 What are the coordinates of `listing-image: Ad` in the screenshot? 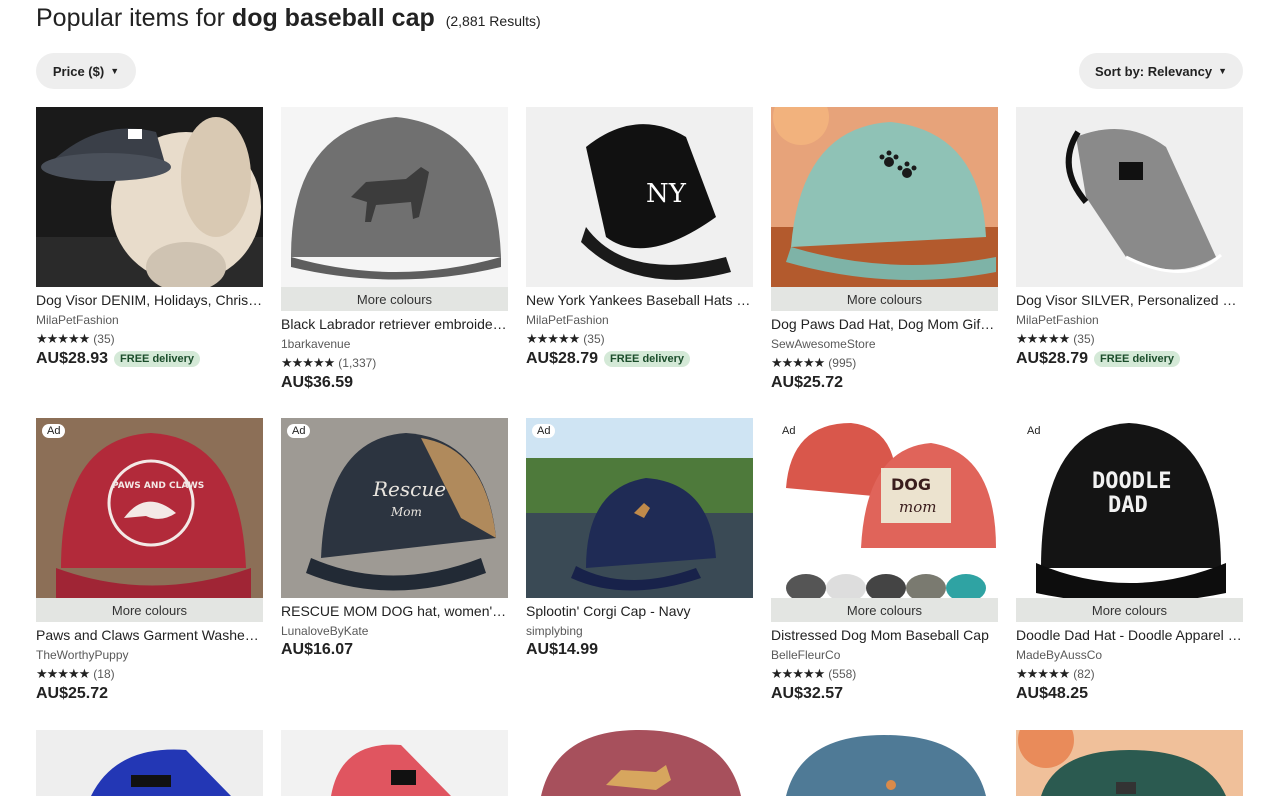 It's located at (639, 508).